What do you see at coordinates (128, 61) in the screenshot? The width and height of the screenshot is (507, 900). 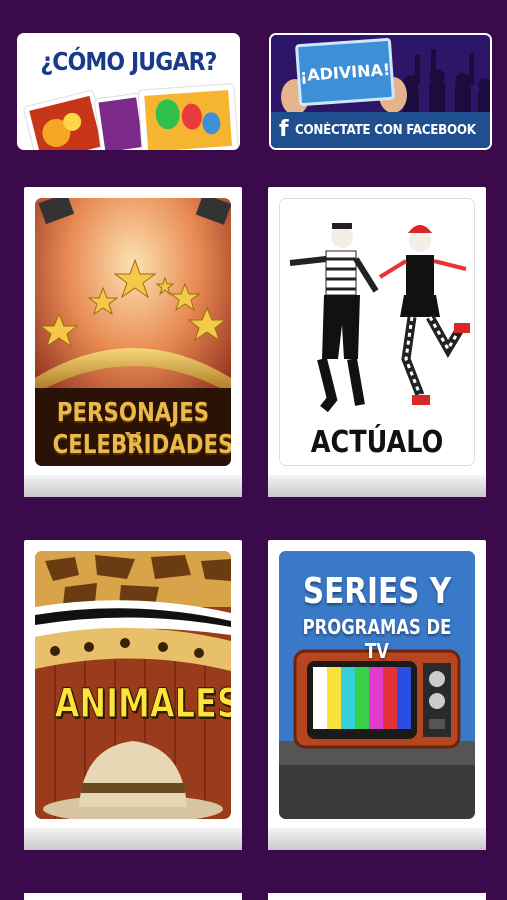 I see `how-to-play-title: ¿CÓMO JUGAR?` at bounding box center [128, 61].